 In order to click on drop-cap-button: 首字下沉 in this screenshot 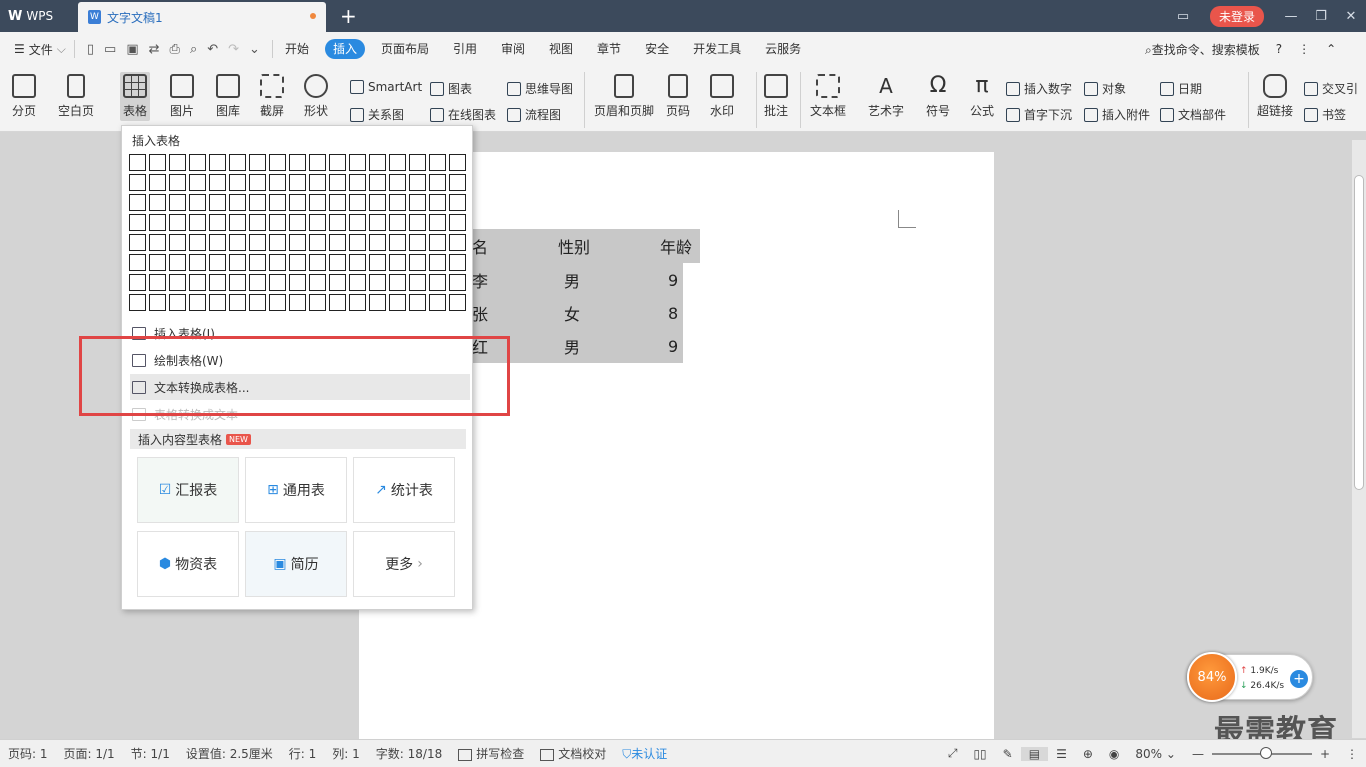, I will do `click(1039, 114)`.